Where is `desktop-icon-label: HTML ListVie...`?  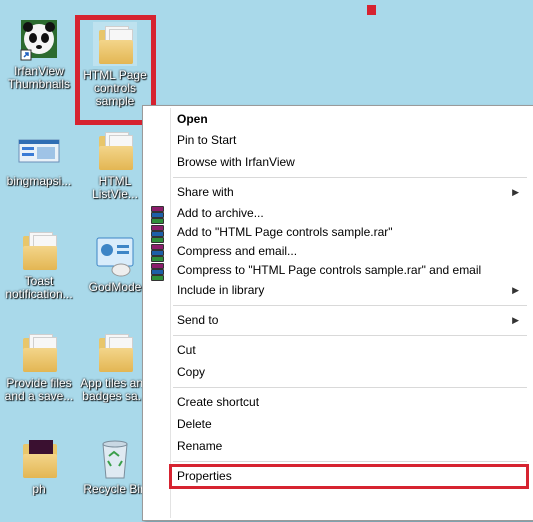 desktop-icon-label: HTML ListVie... is located at coordinates (115, 188).